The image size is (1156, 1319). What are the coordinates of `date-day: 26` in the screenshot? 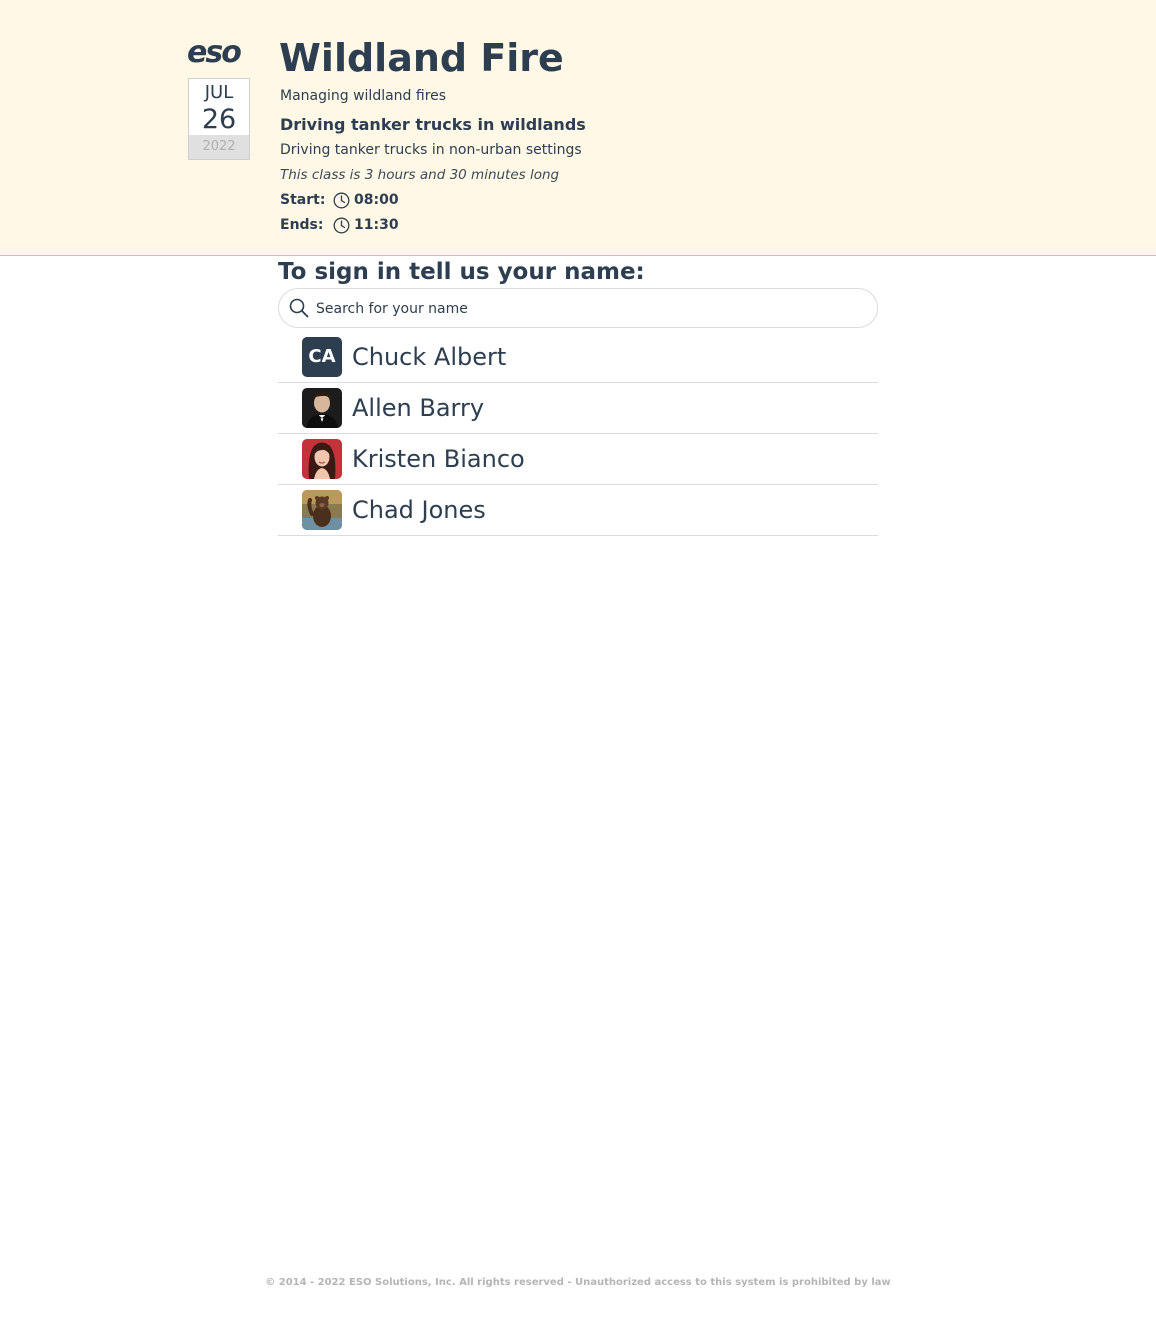 It's located at (219, 119).